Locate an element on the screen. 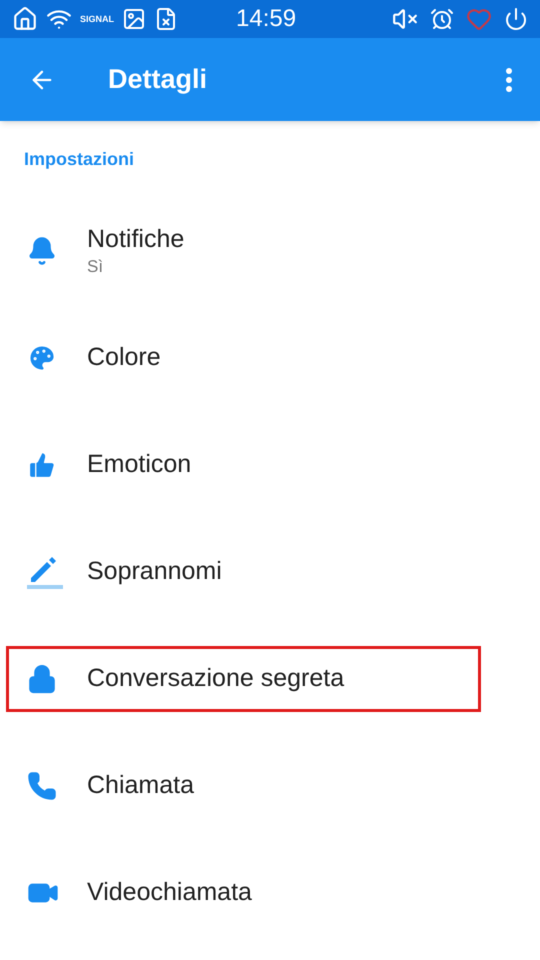  settings-row: Emoticon is located at coordinates (270, 465).